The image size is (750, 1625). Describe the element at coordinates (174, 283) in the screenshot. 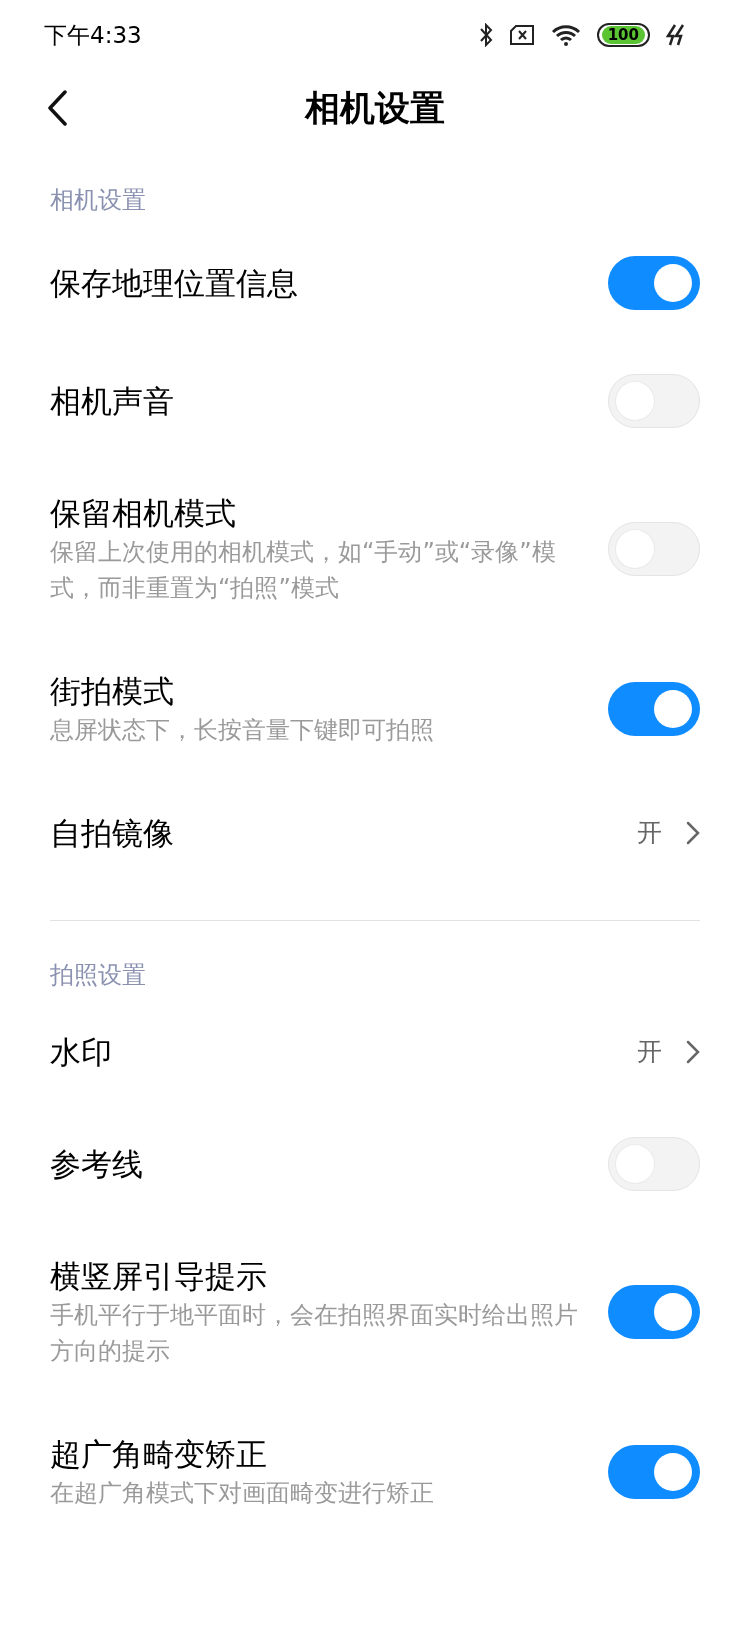

I see `setting-title: 保存地理位置信息` at that location.